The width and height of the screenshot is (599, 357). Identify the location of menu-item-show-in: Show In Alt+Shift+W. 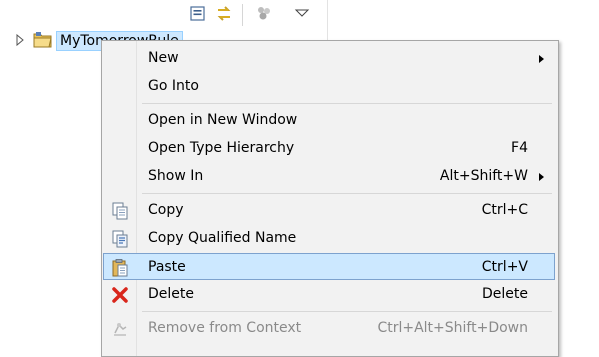
(329, 176).